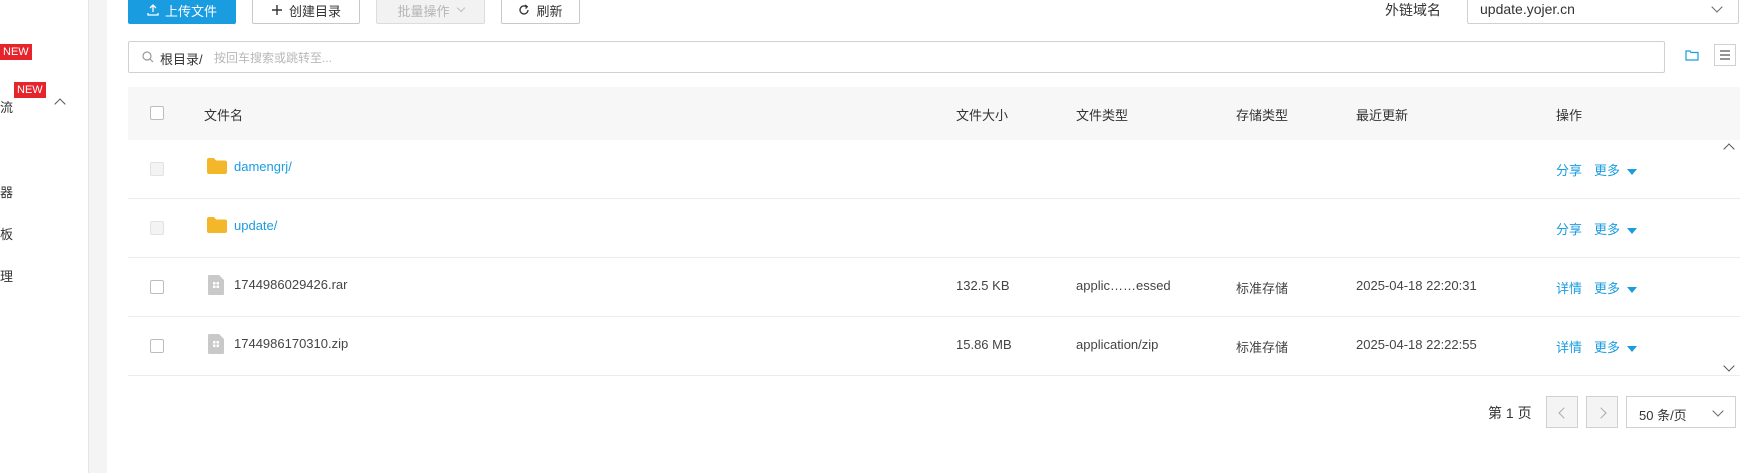 Image resolution: width=1741 pixels, height=473 pixels. Describe the element at coordinates (1603, 12) in the screenshot. I see `domain-select: update.yojer.cn` at that location.